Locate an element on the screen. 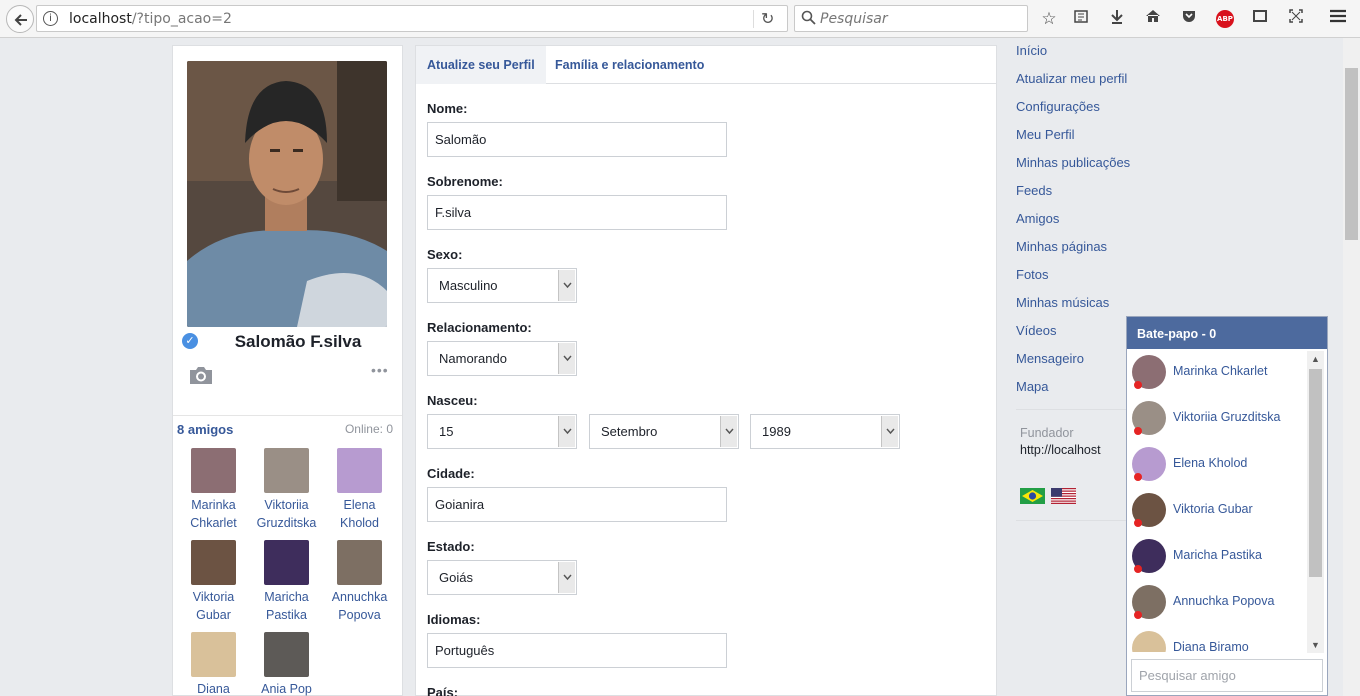  friend-name: Marinka Chkarlet is located at coordinates (213, 514).